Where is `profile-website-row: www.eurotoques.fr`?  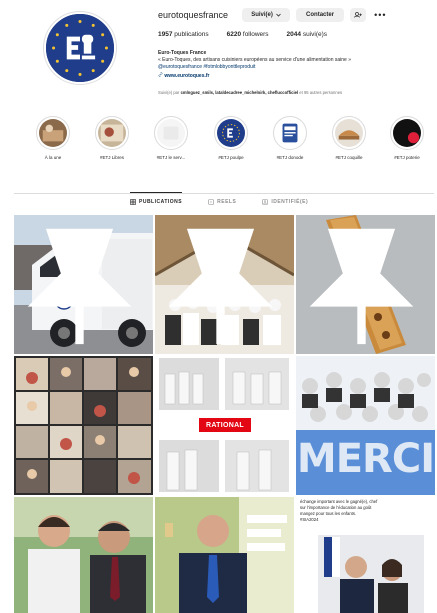 profile-website-row: www.eurotoques.fr is located at coordinates (293, 75).